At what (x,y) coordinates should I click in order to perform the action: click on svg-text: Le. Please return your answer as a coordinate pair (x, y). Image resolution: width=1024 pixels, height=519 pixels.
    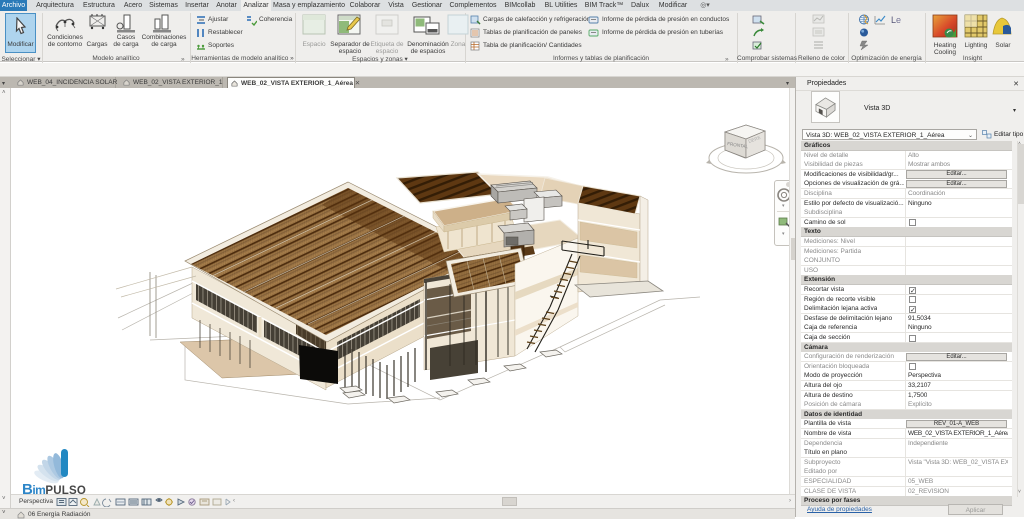
    Looking at the image, I should click on (896, 20).